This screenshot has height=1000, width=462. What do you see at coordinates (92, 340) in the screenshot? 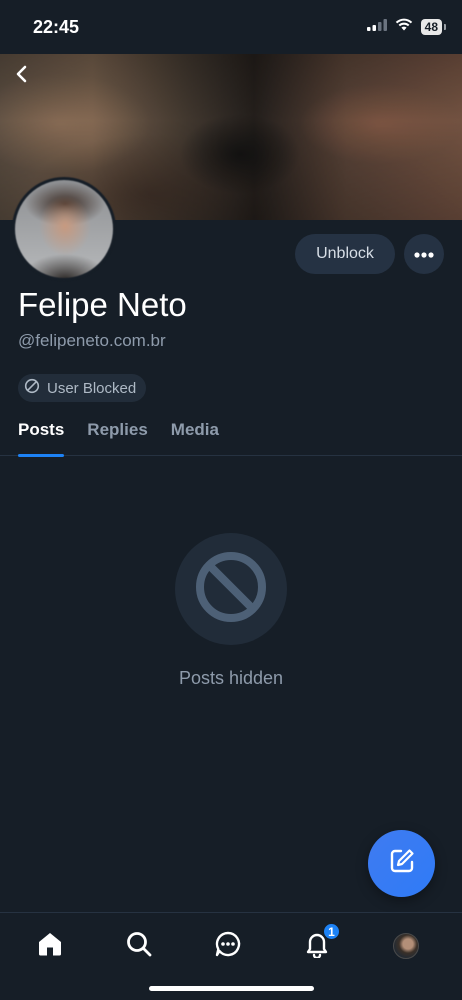
I see `profile-handle: @felipeneto.com.br` at bounding box center [92, 340].